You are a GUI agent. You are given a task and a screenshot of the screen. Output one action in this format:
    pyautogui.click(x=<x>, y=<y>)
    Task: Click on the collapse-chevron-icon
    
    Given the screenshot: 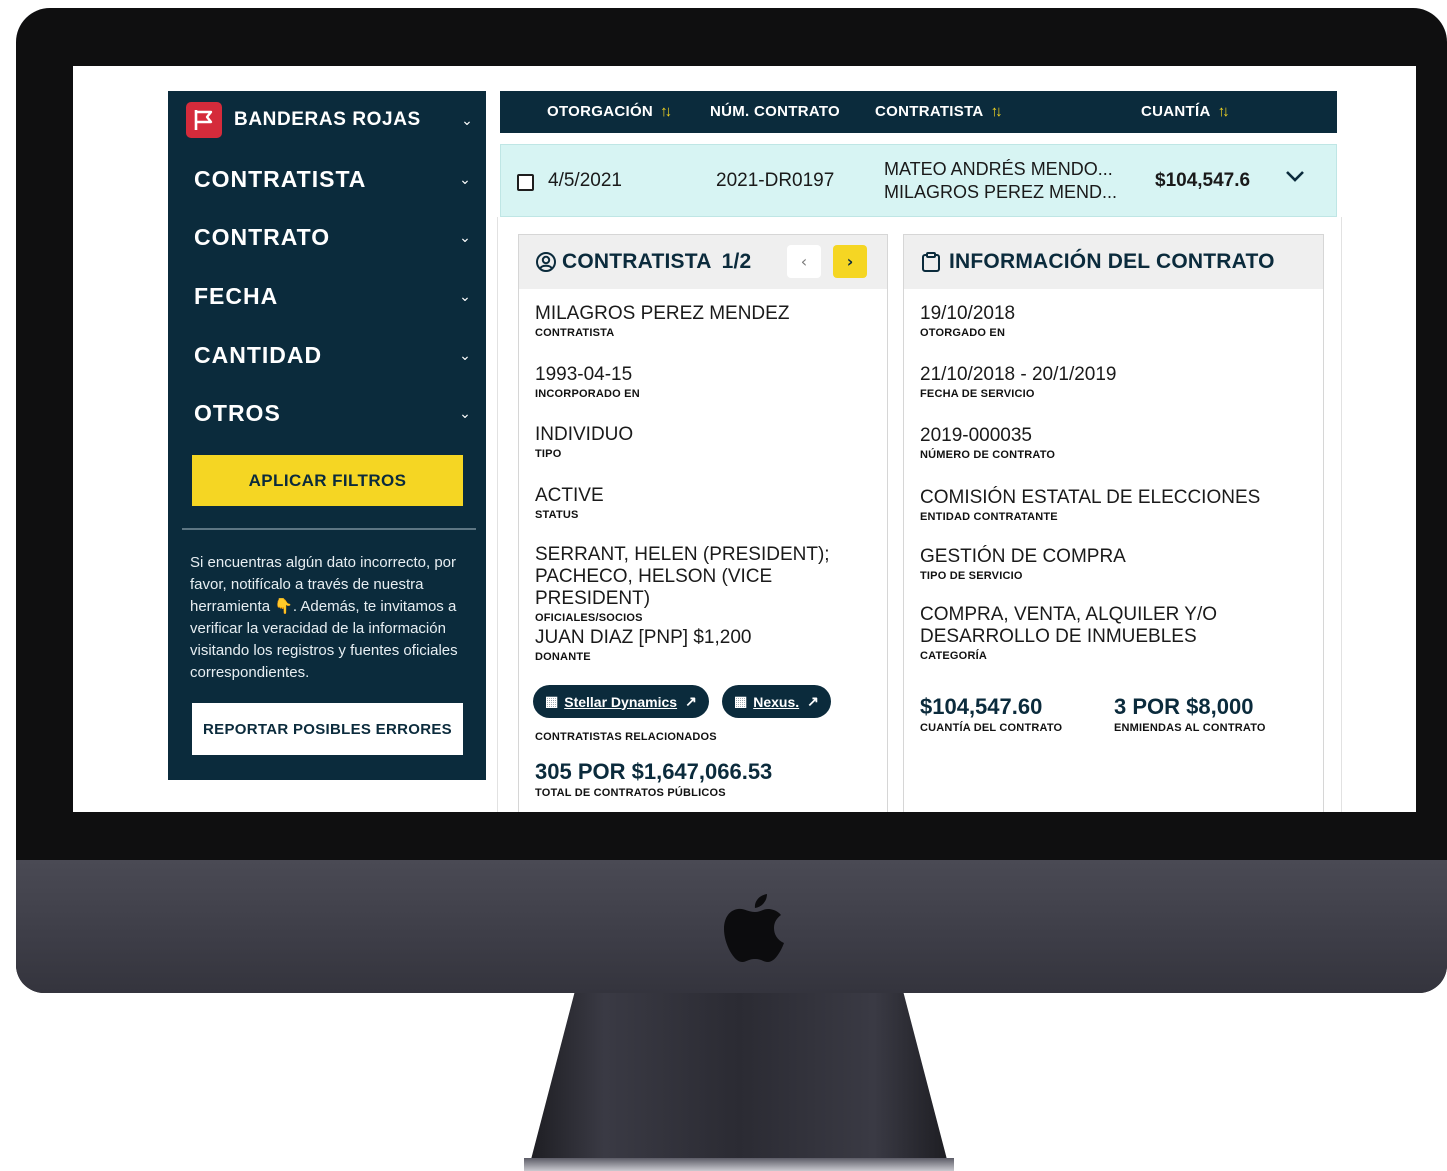 What is the action you would take?
    pyautogui.click(x=1295, y=179)
    